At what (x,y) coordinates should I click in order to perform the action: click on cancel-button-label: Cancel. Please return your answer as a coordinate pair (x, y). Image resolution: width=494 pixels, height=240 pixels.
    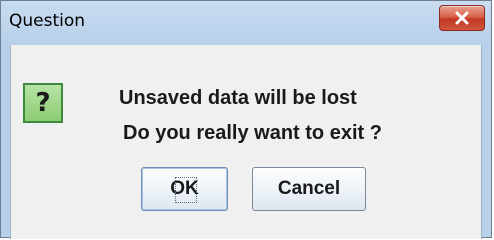
    Looking at the image, I should click on (309, 188).